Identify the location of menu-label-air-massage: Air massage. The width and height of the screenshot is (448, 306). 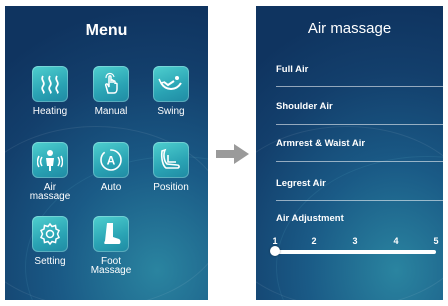
(50, 192).